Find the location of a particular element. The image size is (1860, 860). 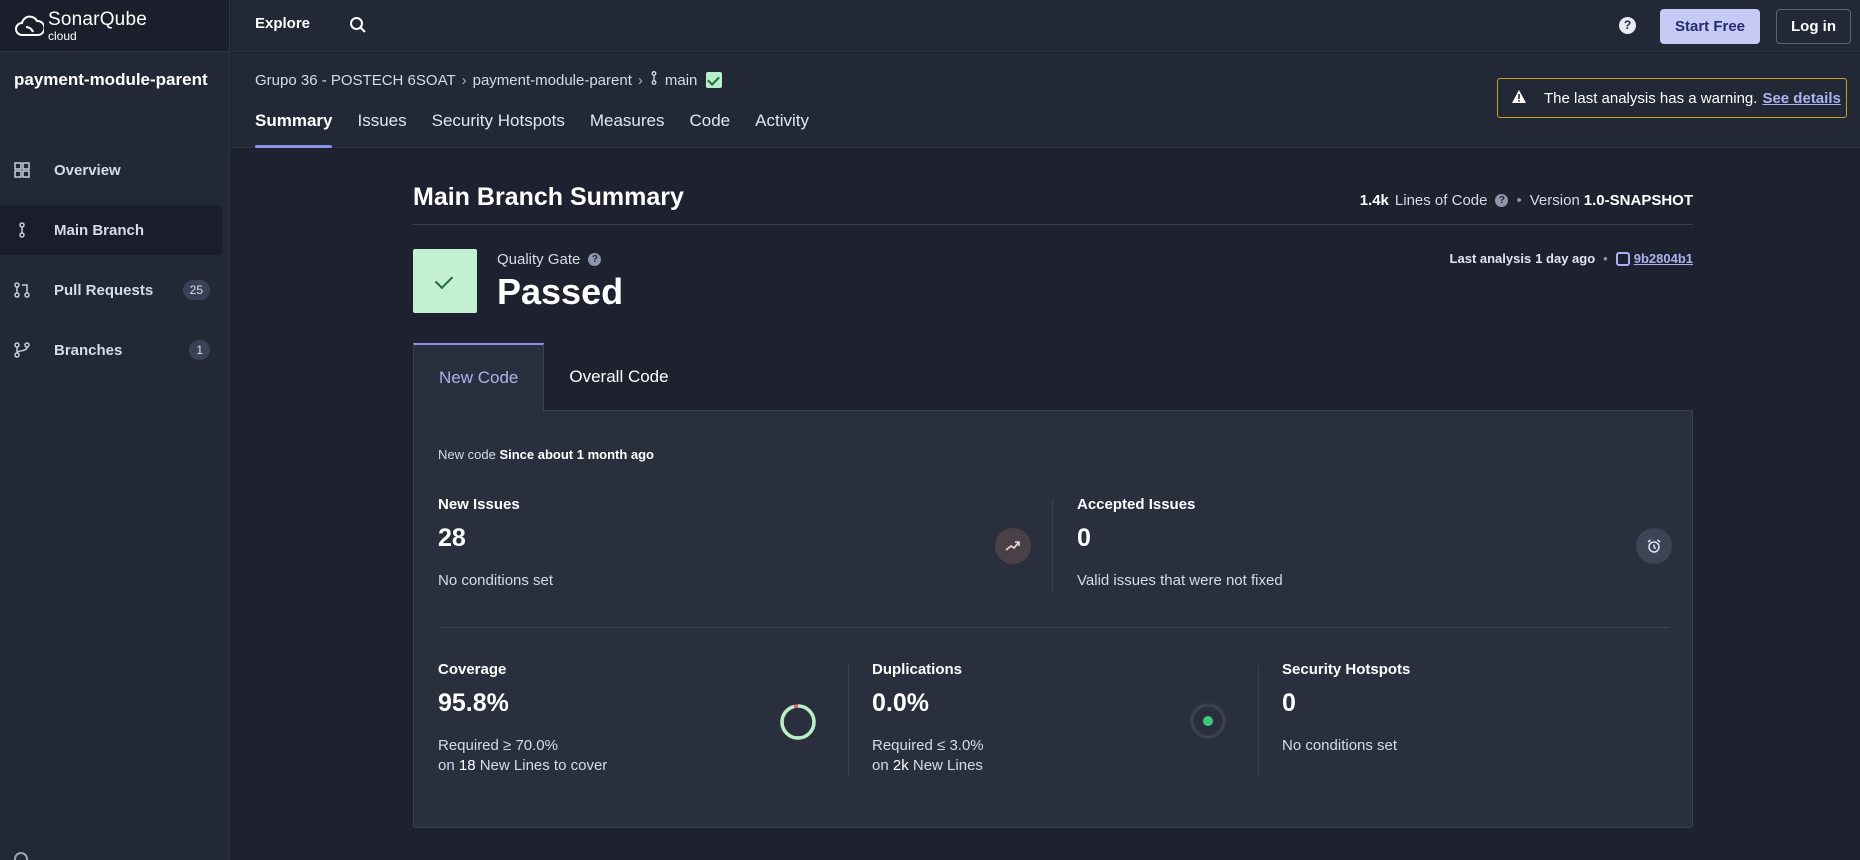

coverage-value: 95.8% is located at coordinates (522, 703).